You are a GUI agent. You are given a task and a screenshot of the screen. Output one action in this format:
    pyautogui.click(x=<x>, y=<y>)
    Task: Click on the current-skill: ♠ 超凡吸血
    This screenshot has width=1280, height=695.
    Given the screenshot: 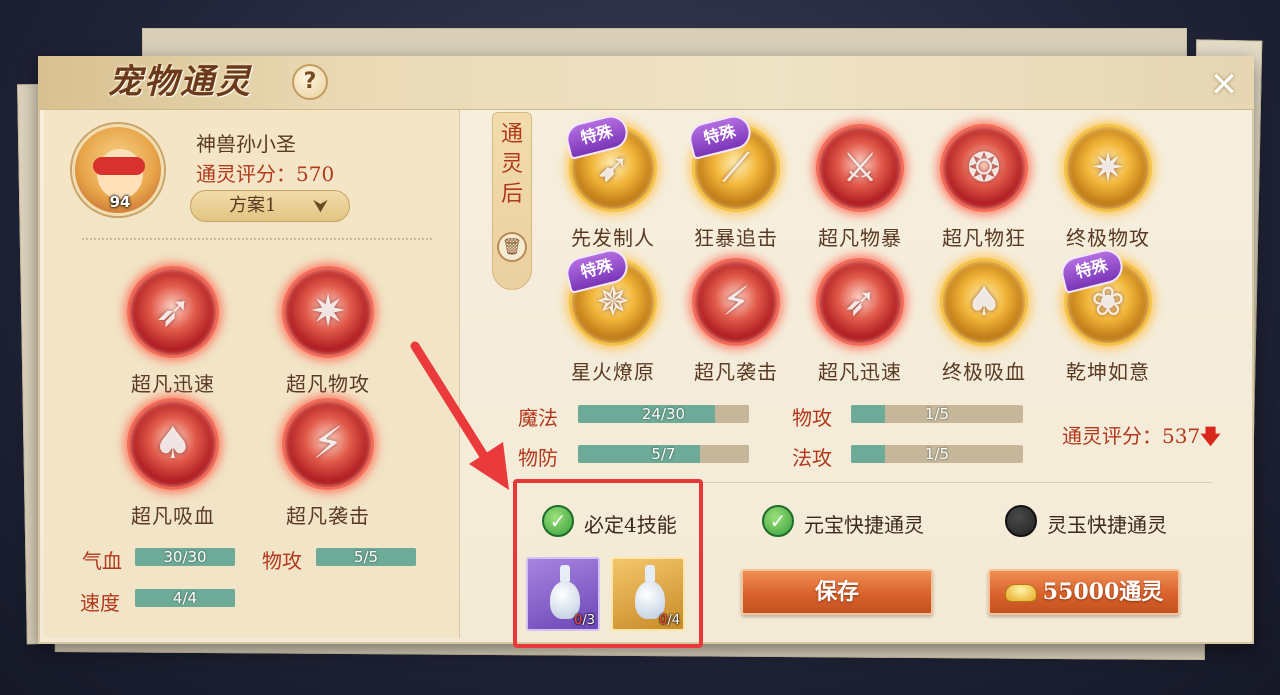 What is the action you would take?
    pyautogui.click(x=173, y=463)
    